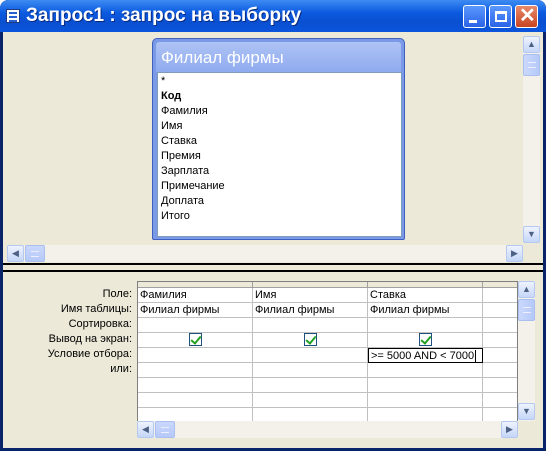  What do you see at coordinates (13, 16) in the screenshot?
I see `query-window-icon` at bounding box center [13, 16].